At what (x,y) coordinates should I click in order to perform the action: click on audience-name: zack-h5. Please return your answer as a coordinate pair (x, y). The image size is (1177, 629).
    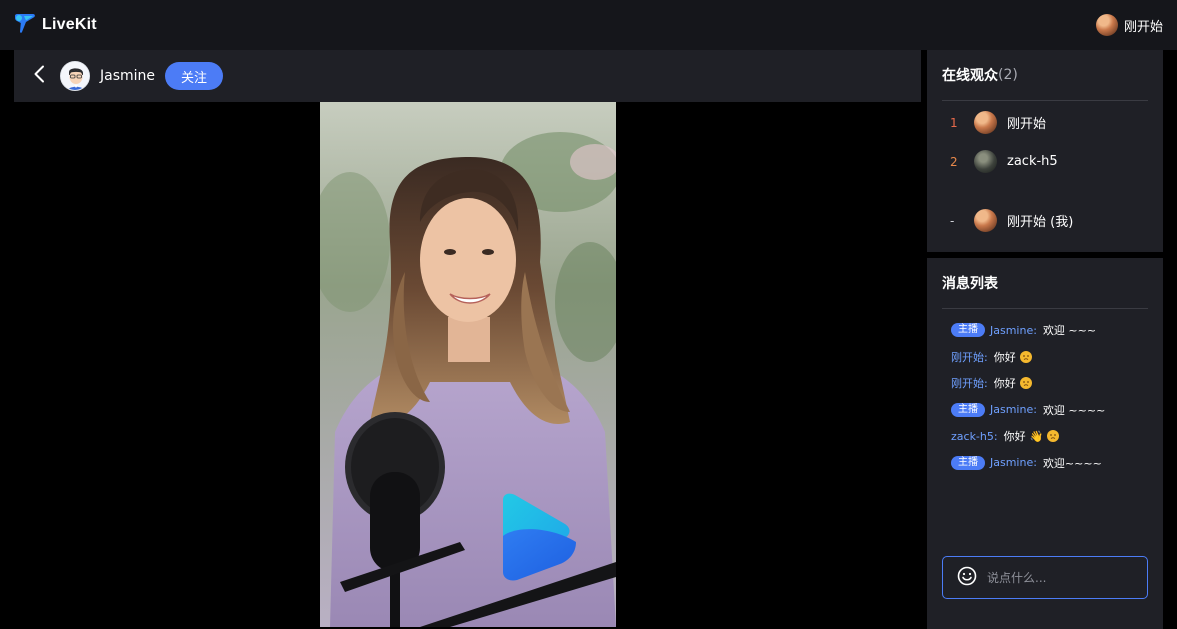
    Looking at the image, I should click on (1032, 161).